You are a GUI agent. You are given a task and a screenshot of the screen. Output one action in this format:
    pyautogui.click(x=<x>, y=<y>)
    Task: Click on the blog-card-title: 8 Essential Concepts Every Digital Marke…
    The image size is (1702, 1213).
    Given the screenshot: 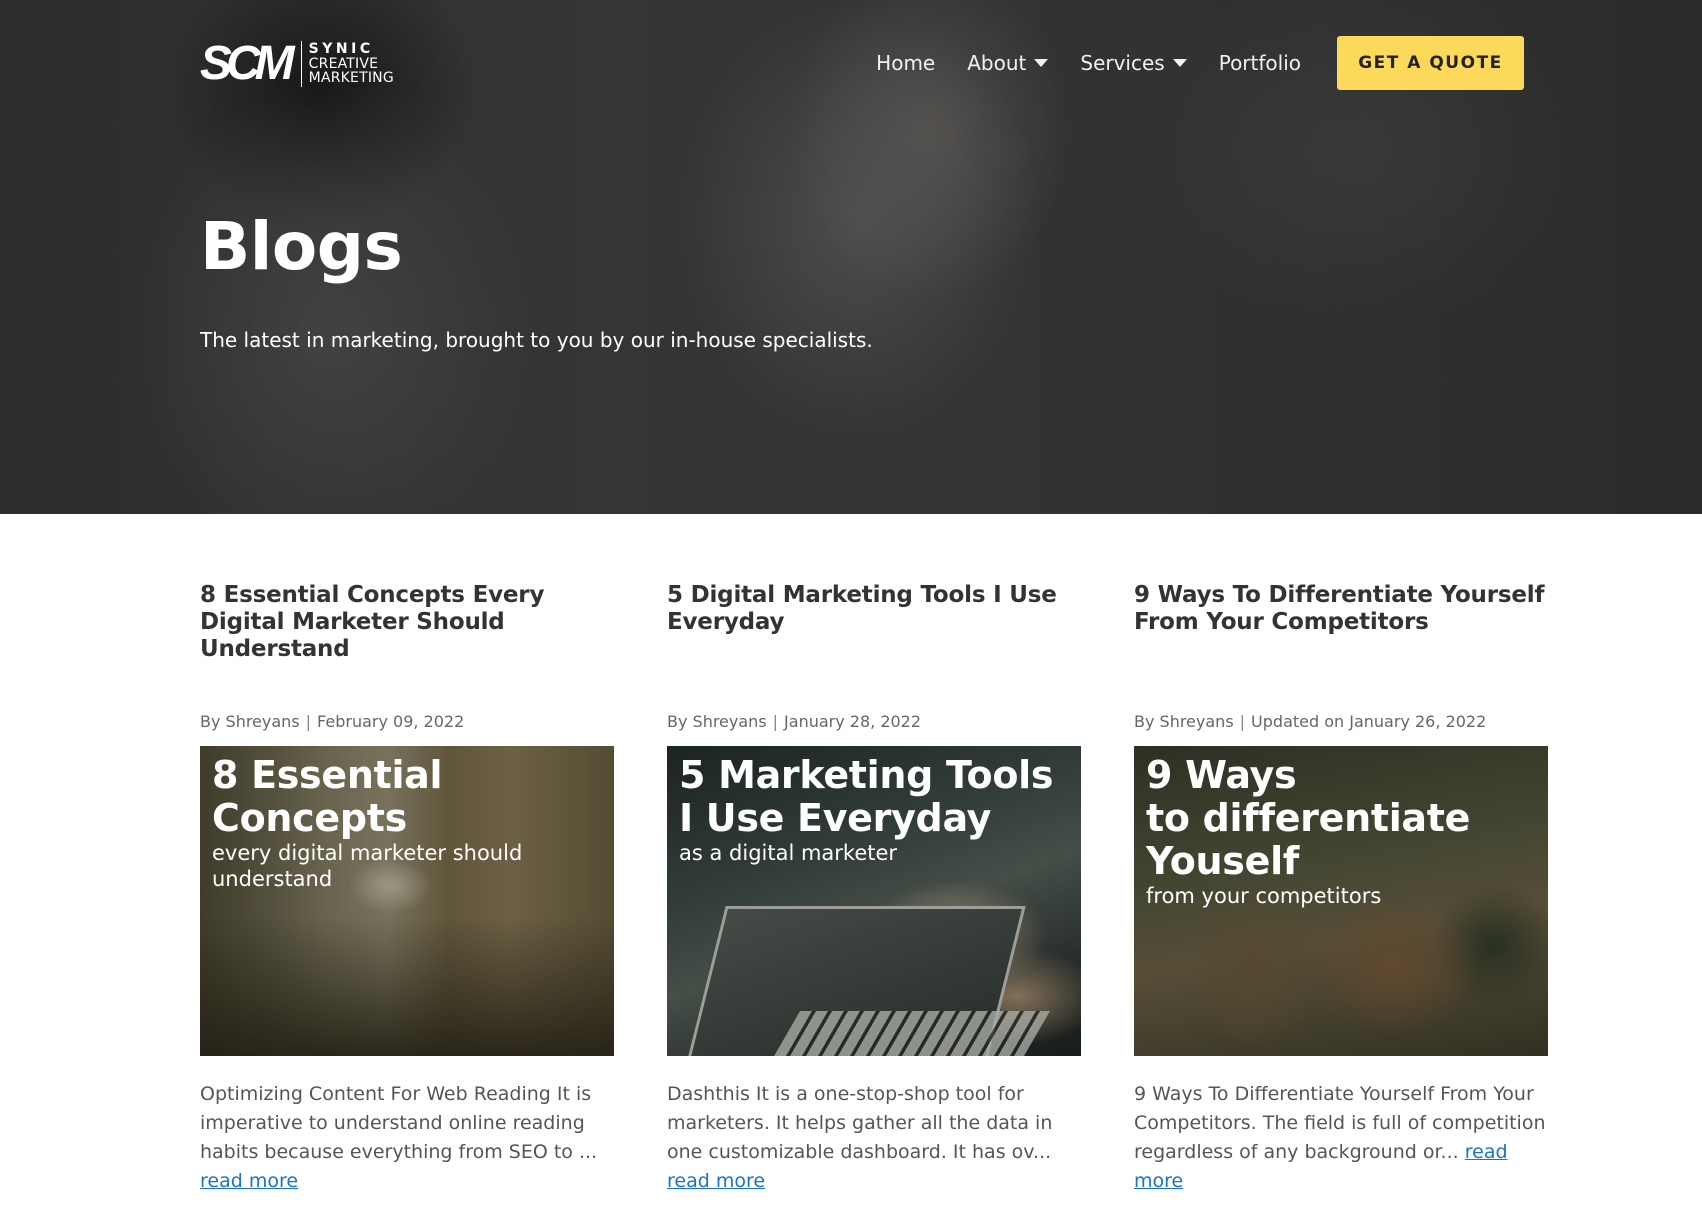 What is the action you would take?
    pyautogui.click(x=407, y=622)
    